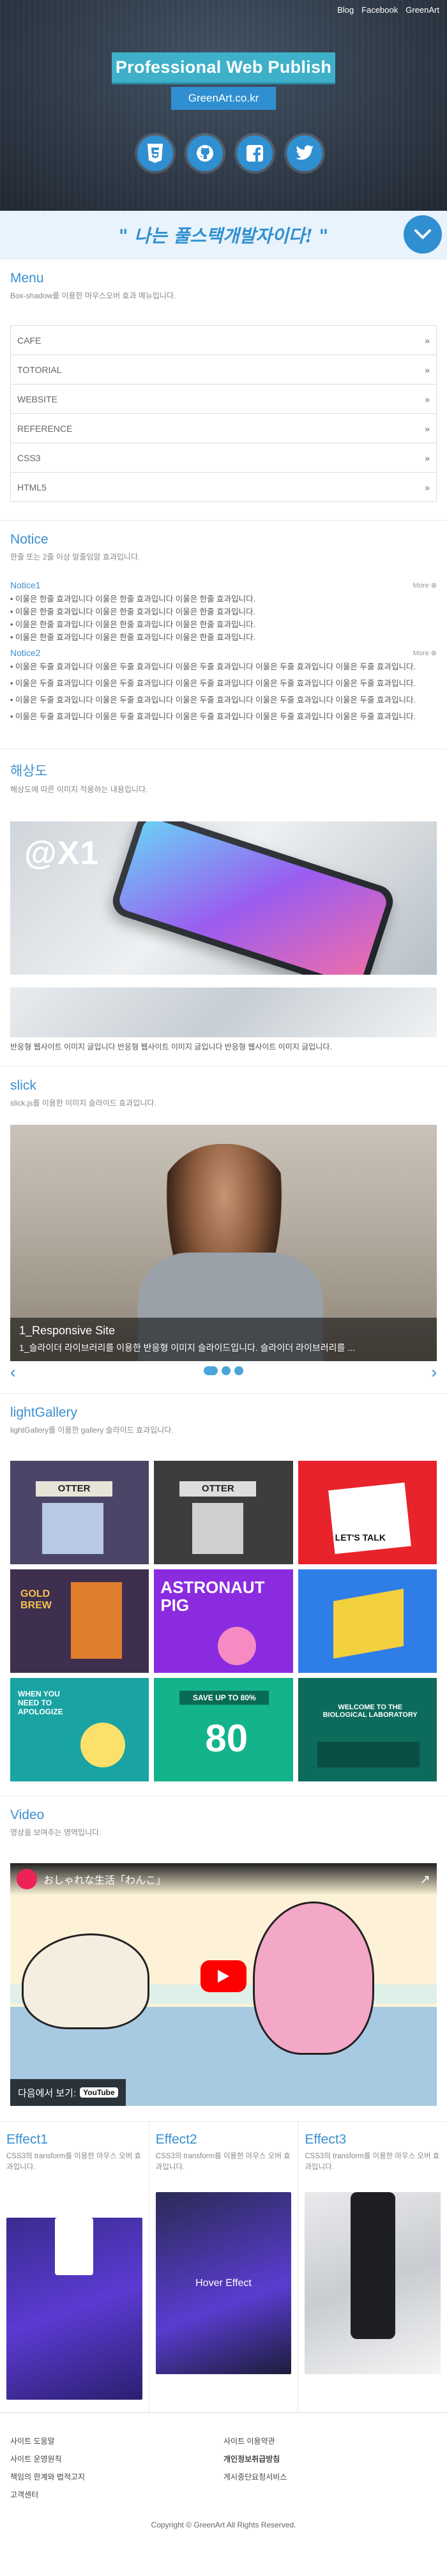  What do you see at coordinates (425, 653) in the screenshot?
I see `notice2-more: More ⊕` at bounding box center [425, 653].